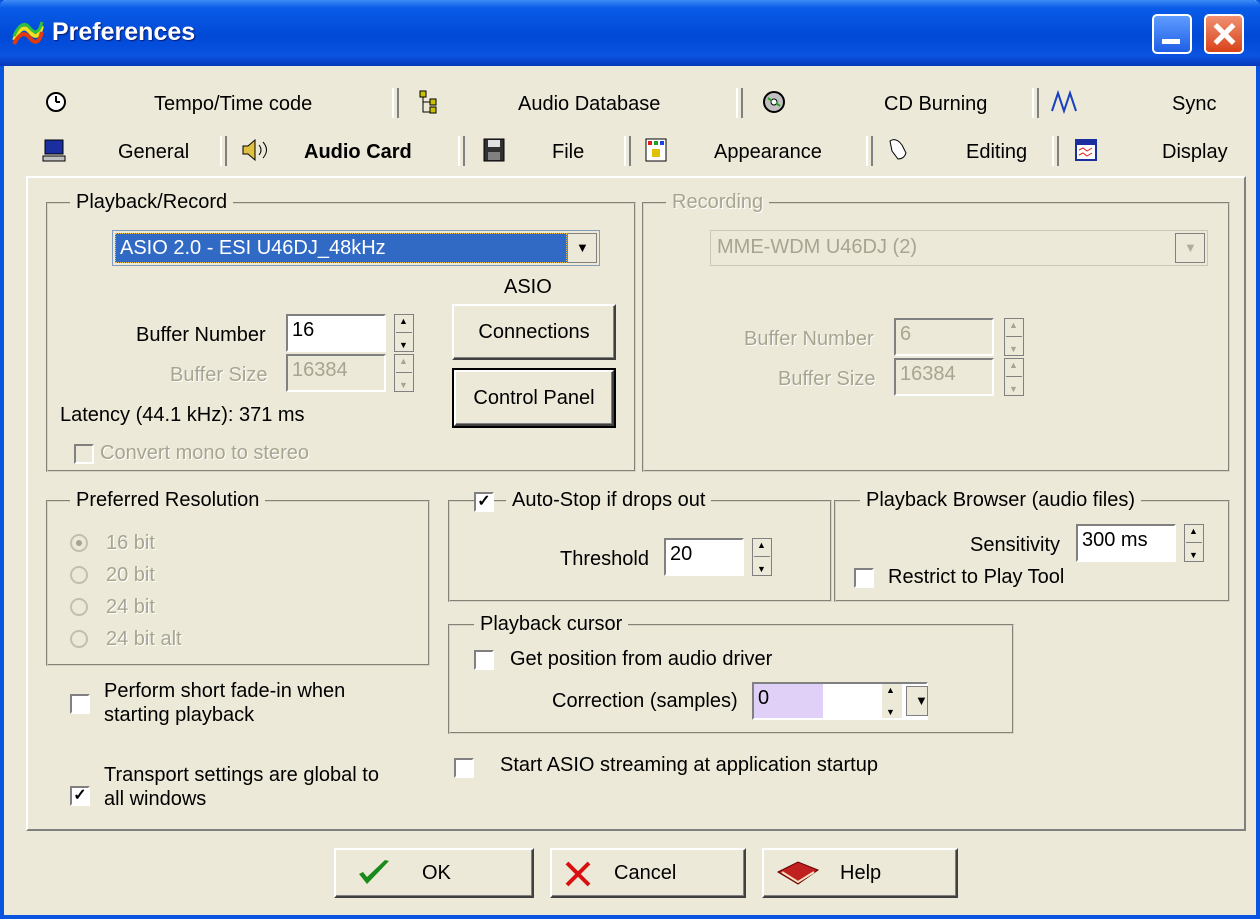 Image resolution: width=1260 pixels, height=919 pixels. I want to click on playback-device-select: ASIO 2.0 - ESI U46DJ_48kHz, so click(356, 248).